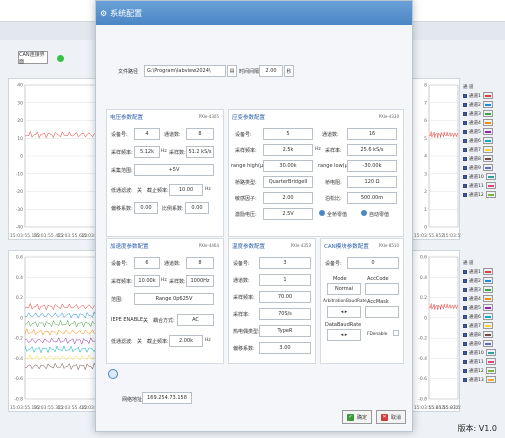  What do you see at coordinates (288, 150) in the screenshot?
I see `rate-input: 2.5k` at bounding box center [288, 150].